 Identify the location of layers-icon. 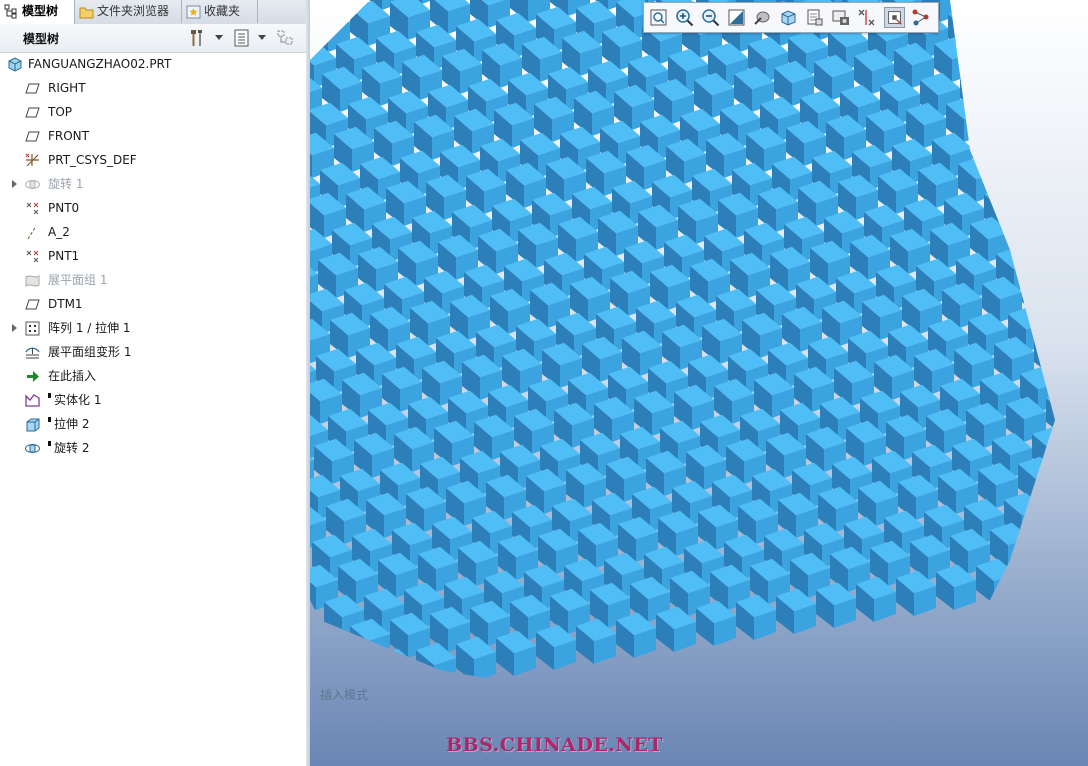
(814, 17).